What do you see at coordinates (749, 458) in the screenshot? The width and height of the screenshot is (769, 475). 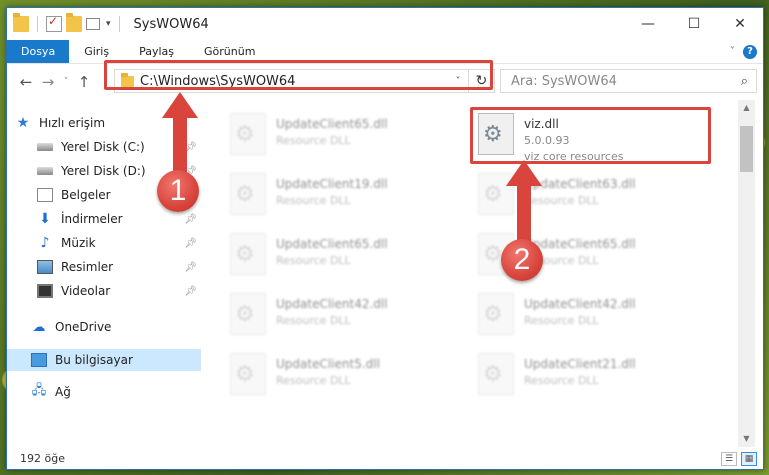 I see `tiles-view-icon: ▦` at bounding box center [749, 458].